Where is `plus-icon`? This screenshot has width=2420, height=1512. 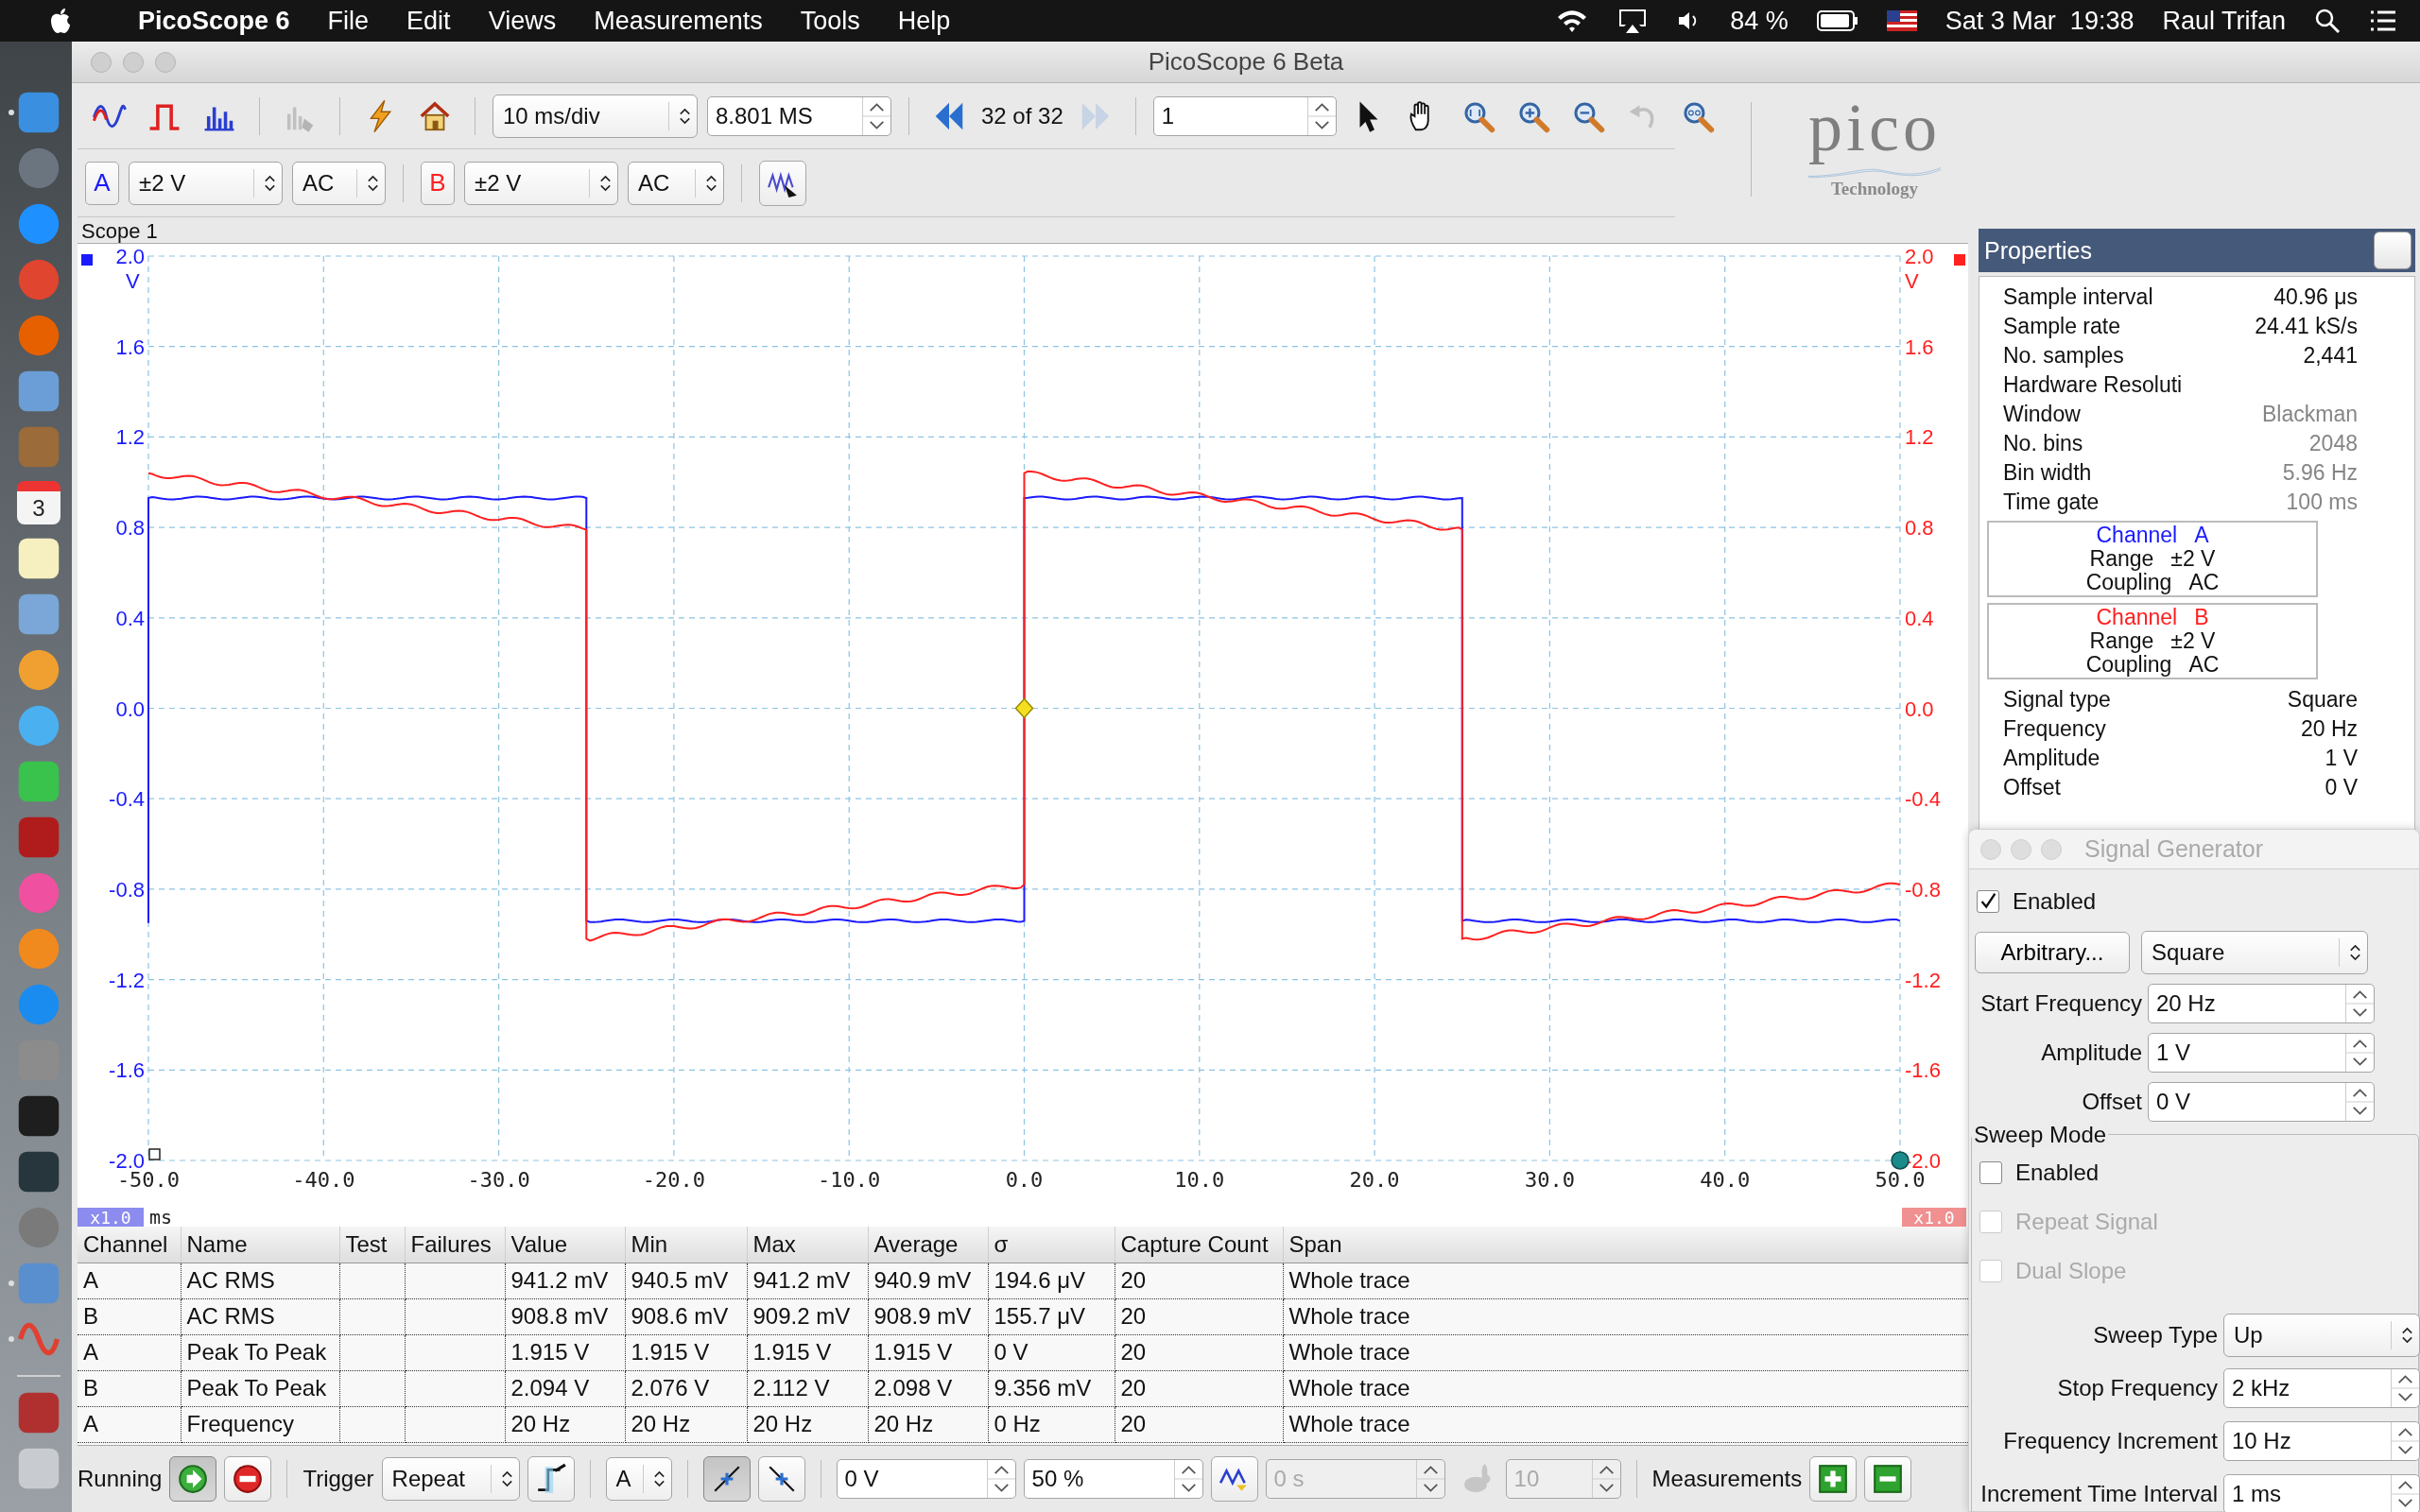
plus-icon is located at coordinates (1833, 1479).